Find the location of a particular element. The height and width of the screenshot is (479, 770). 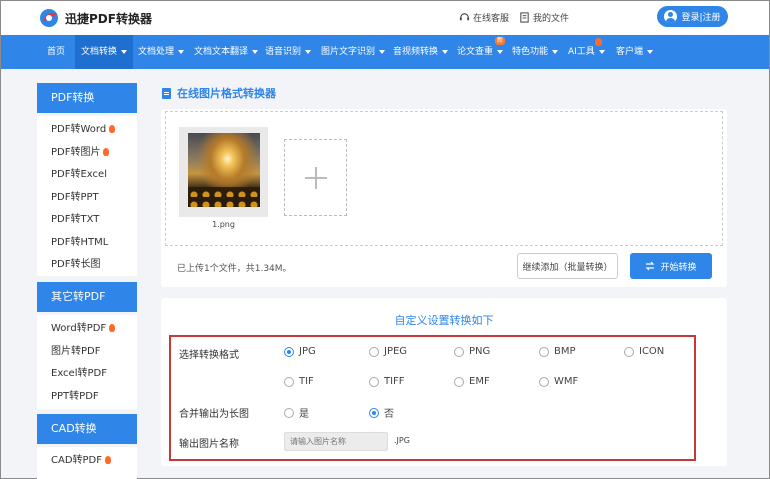

format-option-bmp: BMP is located at coordinates (557, 351).